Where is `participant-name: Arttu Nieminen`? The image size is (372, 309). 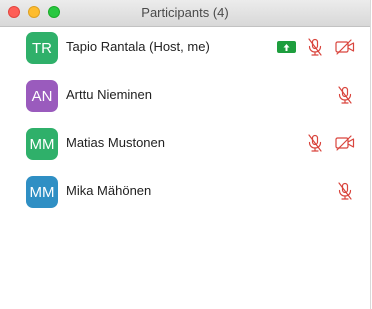 participant-name: Arttu Nieminen is located at coordinates (109, 94).